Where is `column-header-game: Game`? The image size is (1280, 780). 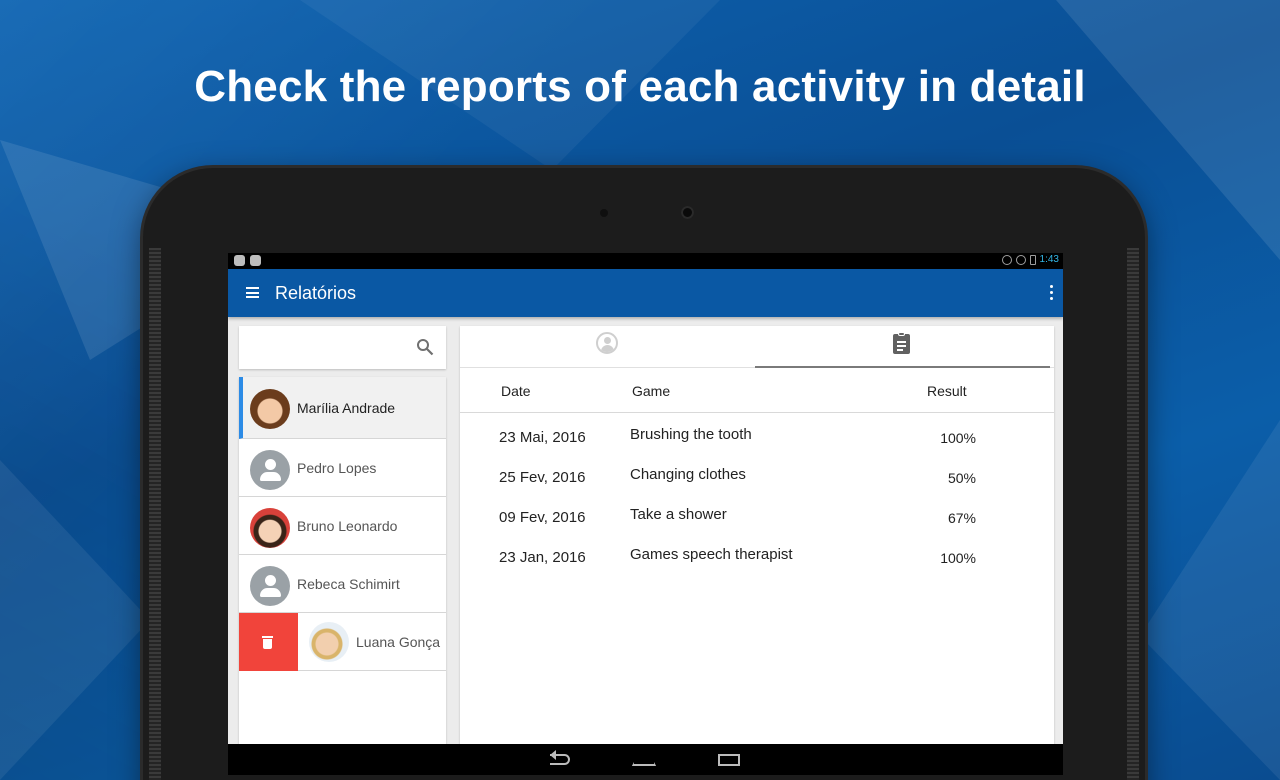
column-header-game: Game is located at coordinates (651, 391).